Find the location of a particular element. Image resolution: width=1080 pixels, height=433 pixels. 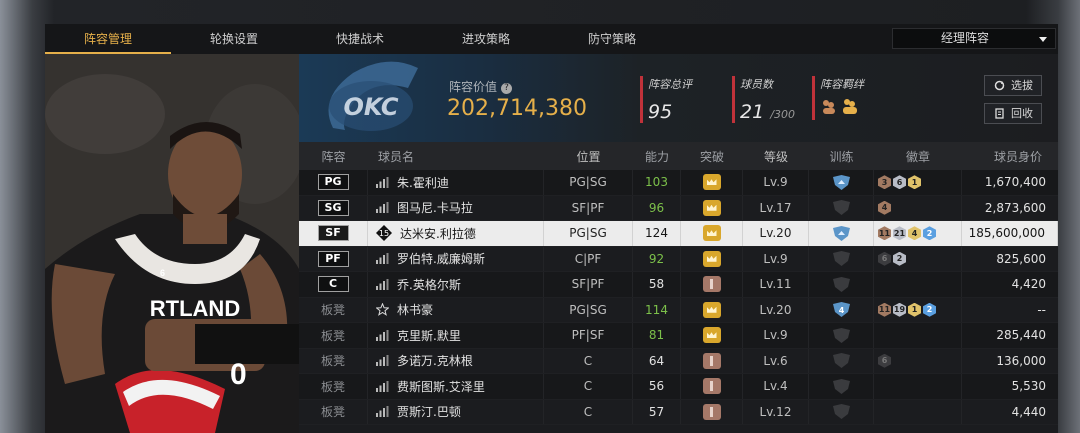

breakthrough-crown-icon is located at coordinates (711, 309).